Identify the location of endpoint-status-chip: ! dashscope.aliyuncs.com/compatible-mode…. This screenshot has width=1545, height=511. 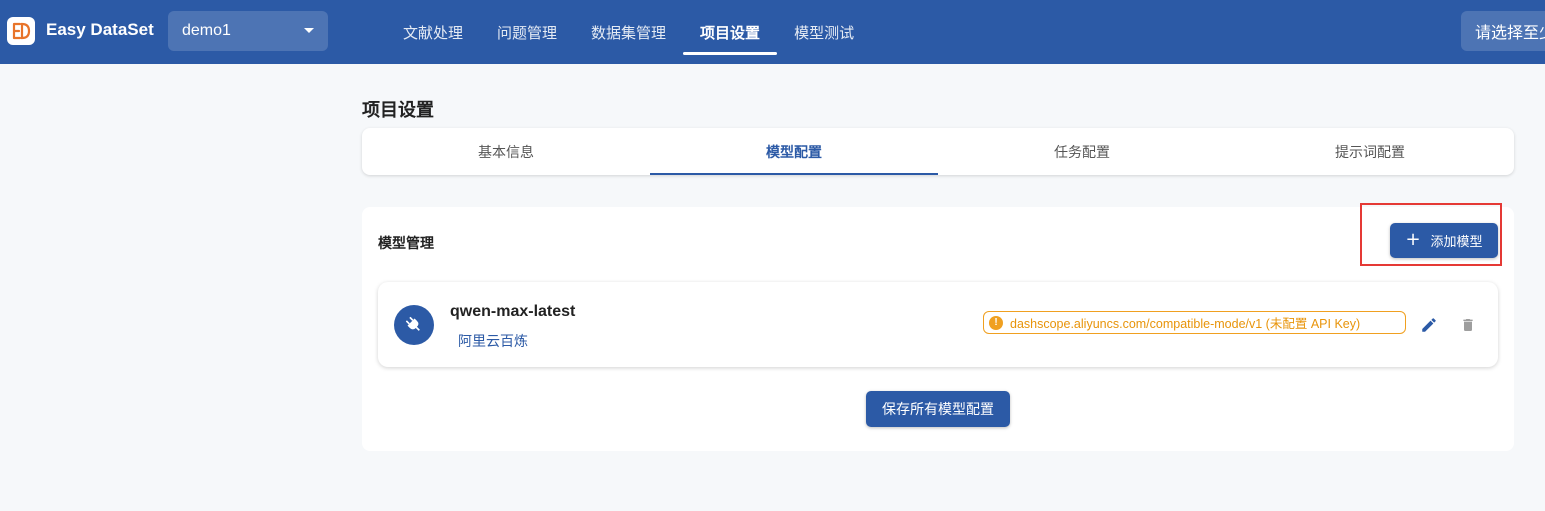
(1194, 322).